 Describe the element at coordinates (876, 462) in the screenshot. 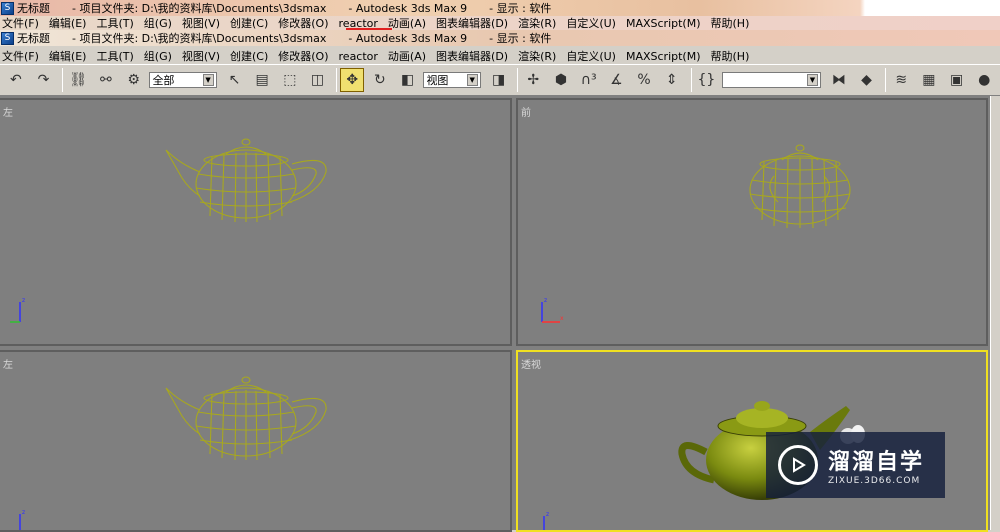

I see `watermark-title: 溜溜自学` at that location.